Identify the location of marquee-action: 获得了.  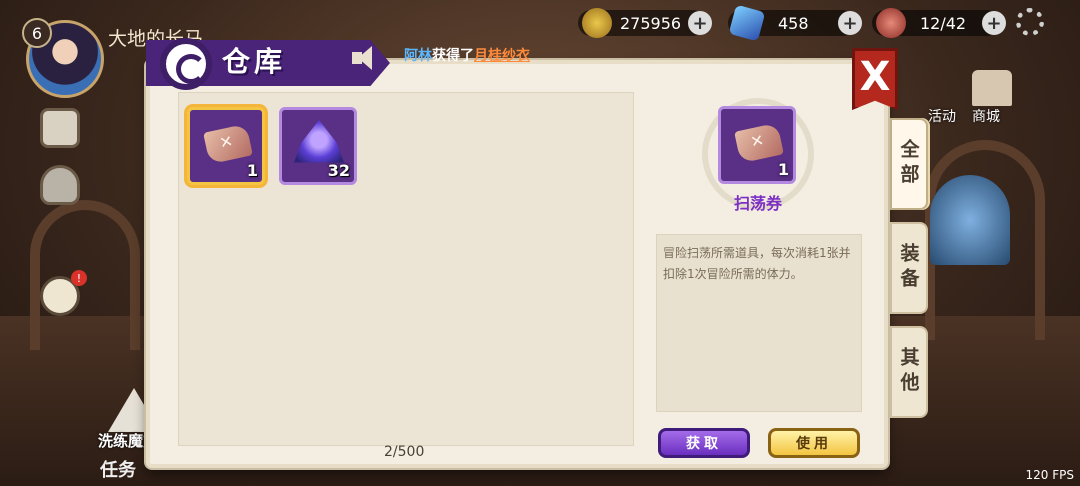
(453, 56).